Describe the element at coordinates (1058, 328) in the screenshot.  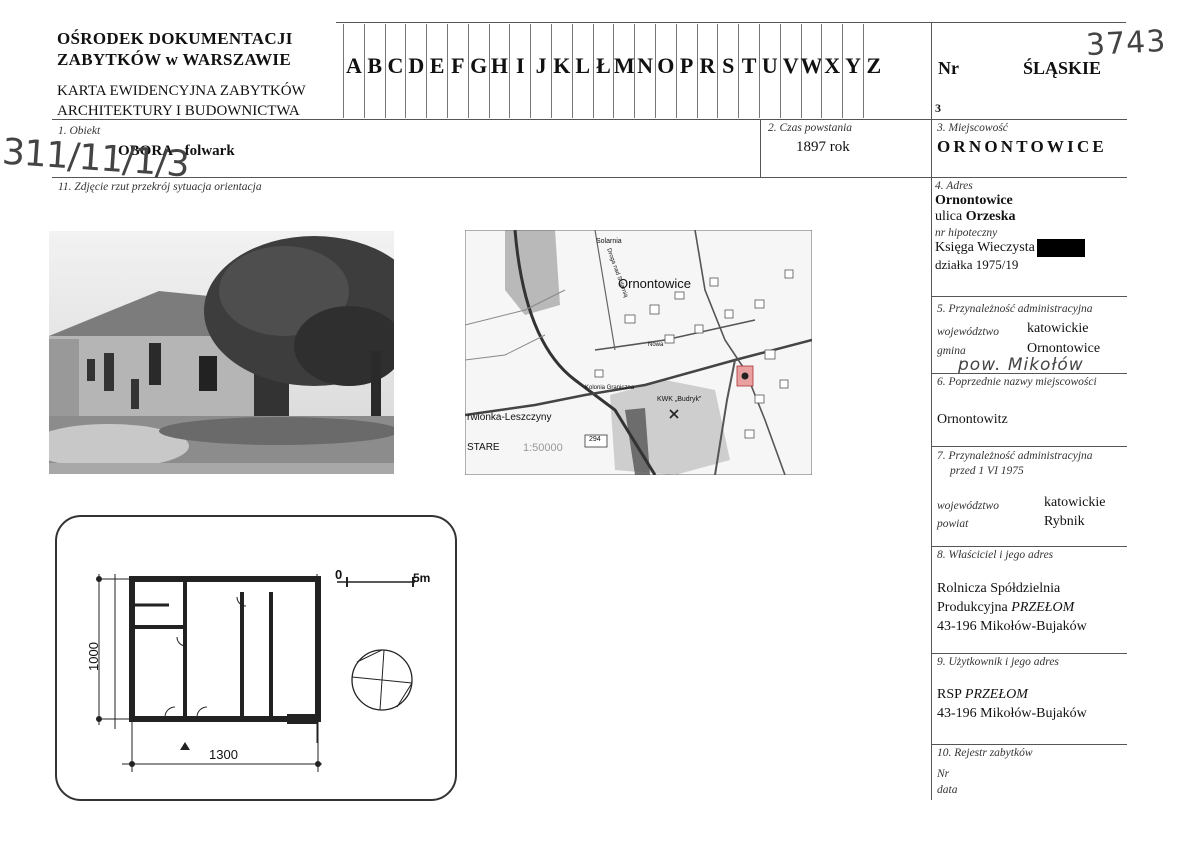
I see `voivodeship-value: katowickie` at that location.